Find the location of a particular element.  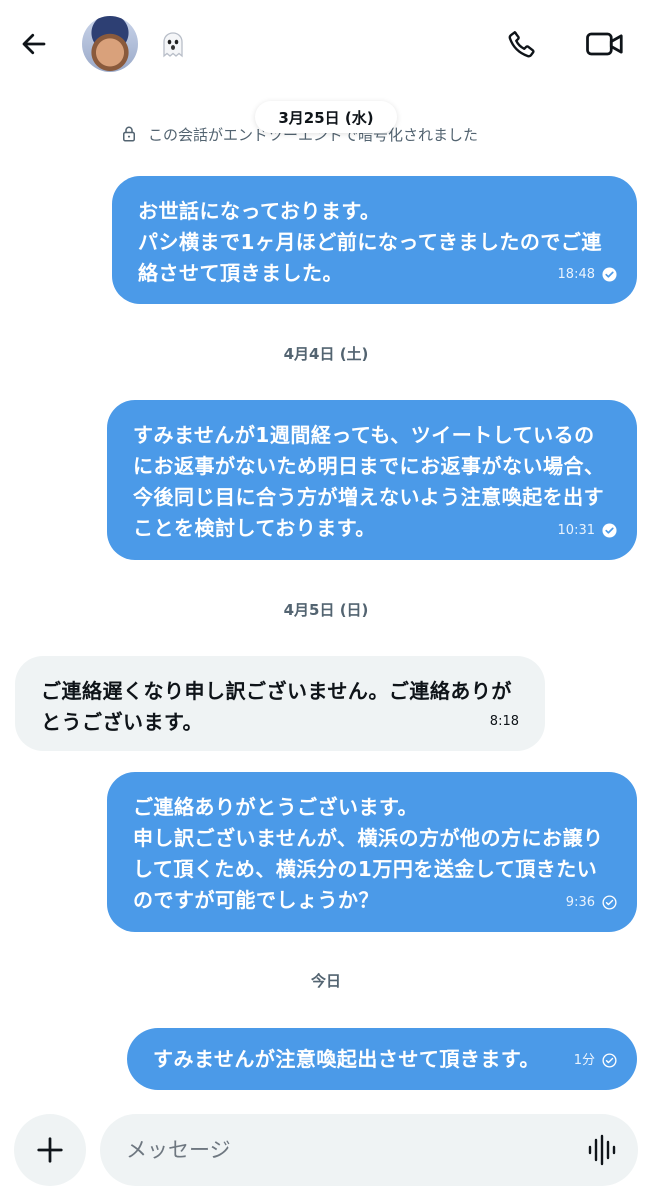

voice-message-button is located at coordinates (602, 1150).